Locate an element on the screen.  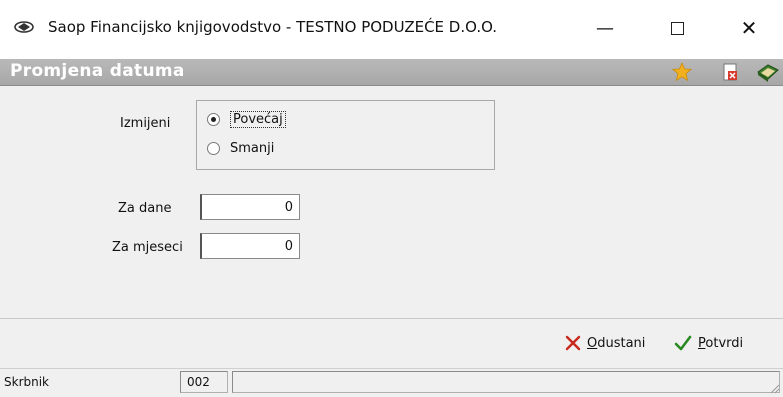
maximize-icon is located at coordinates (677, 28).